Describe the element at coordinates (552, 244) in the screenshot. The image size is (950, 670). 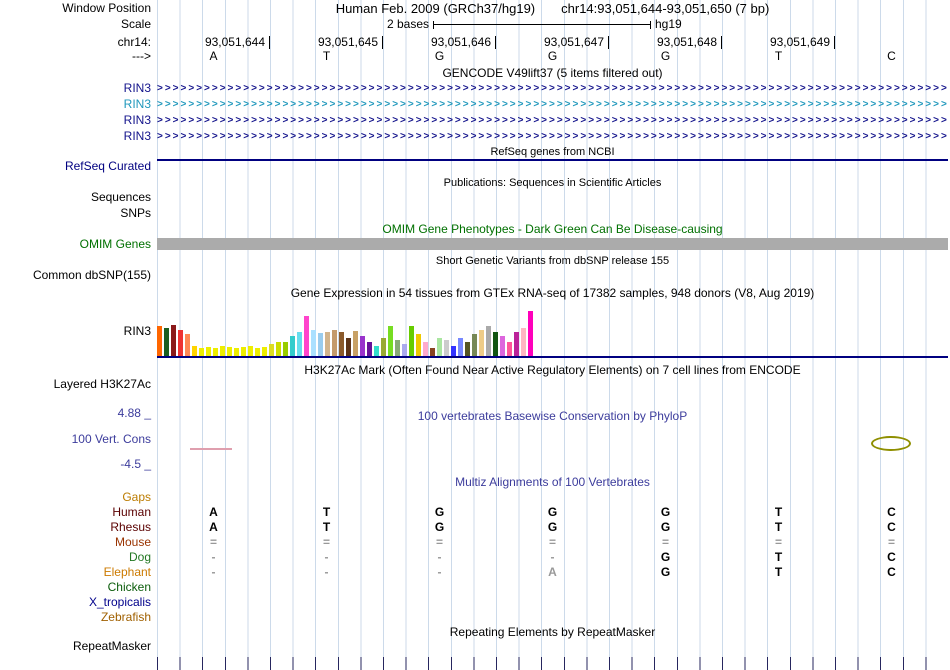
I see `omim-gene-bar` at that location.